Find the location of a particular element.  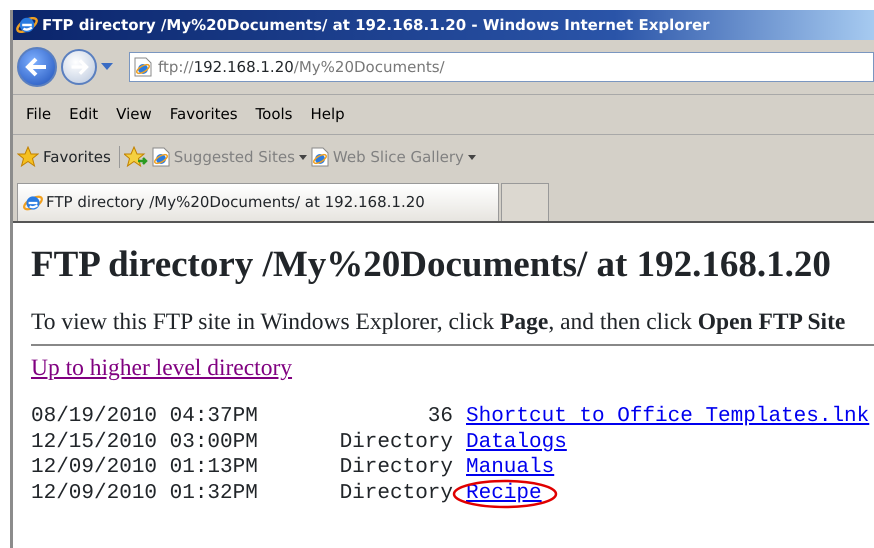

menu-item: File is located at coordinates (38, 114).